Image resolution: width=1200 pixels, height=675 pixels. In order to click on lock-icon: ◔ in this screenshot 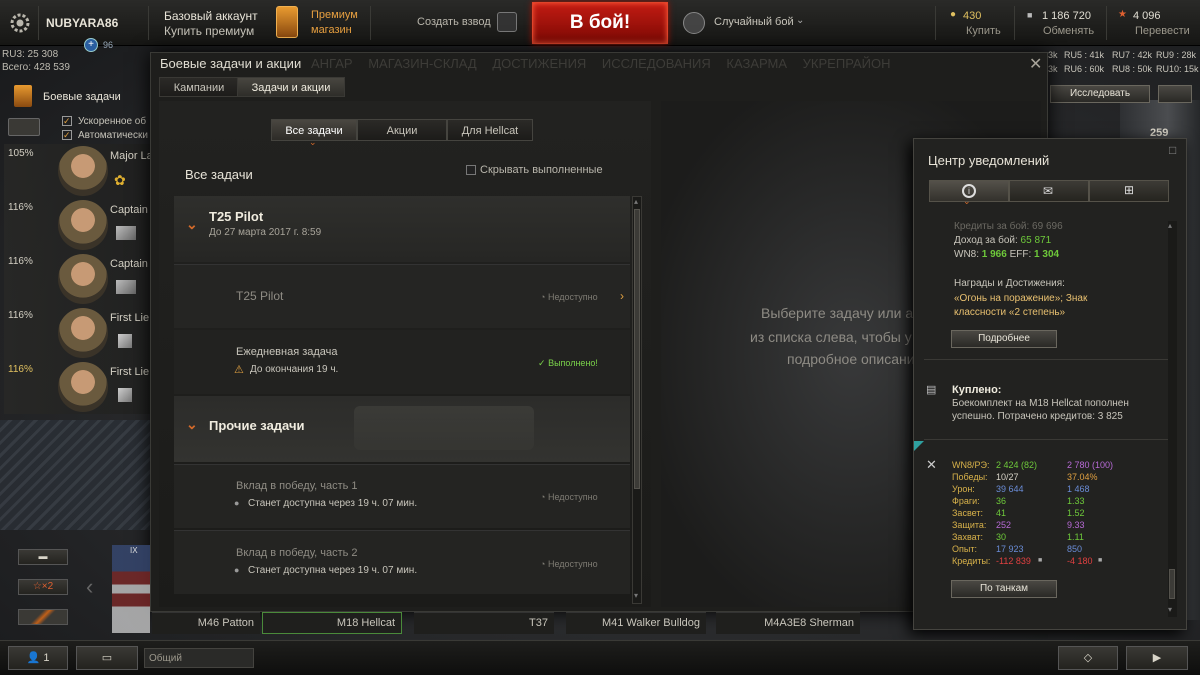, I will do `click(543, 297)`.